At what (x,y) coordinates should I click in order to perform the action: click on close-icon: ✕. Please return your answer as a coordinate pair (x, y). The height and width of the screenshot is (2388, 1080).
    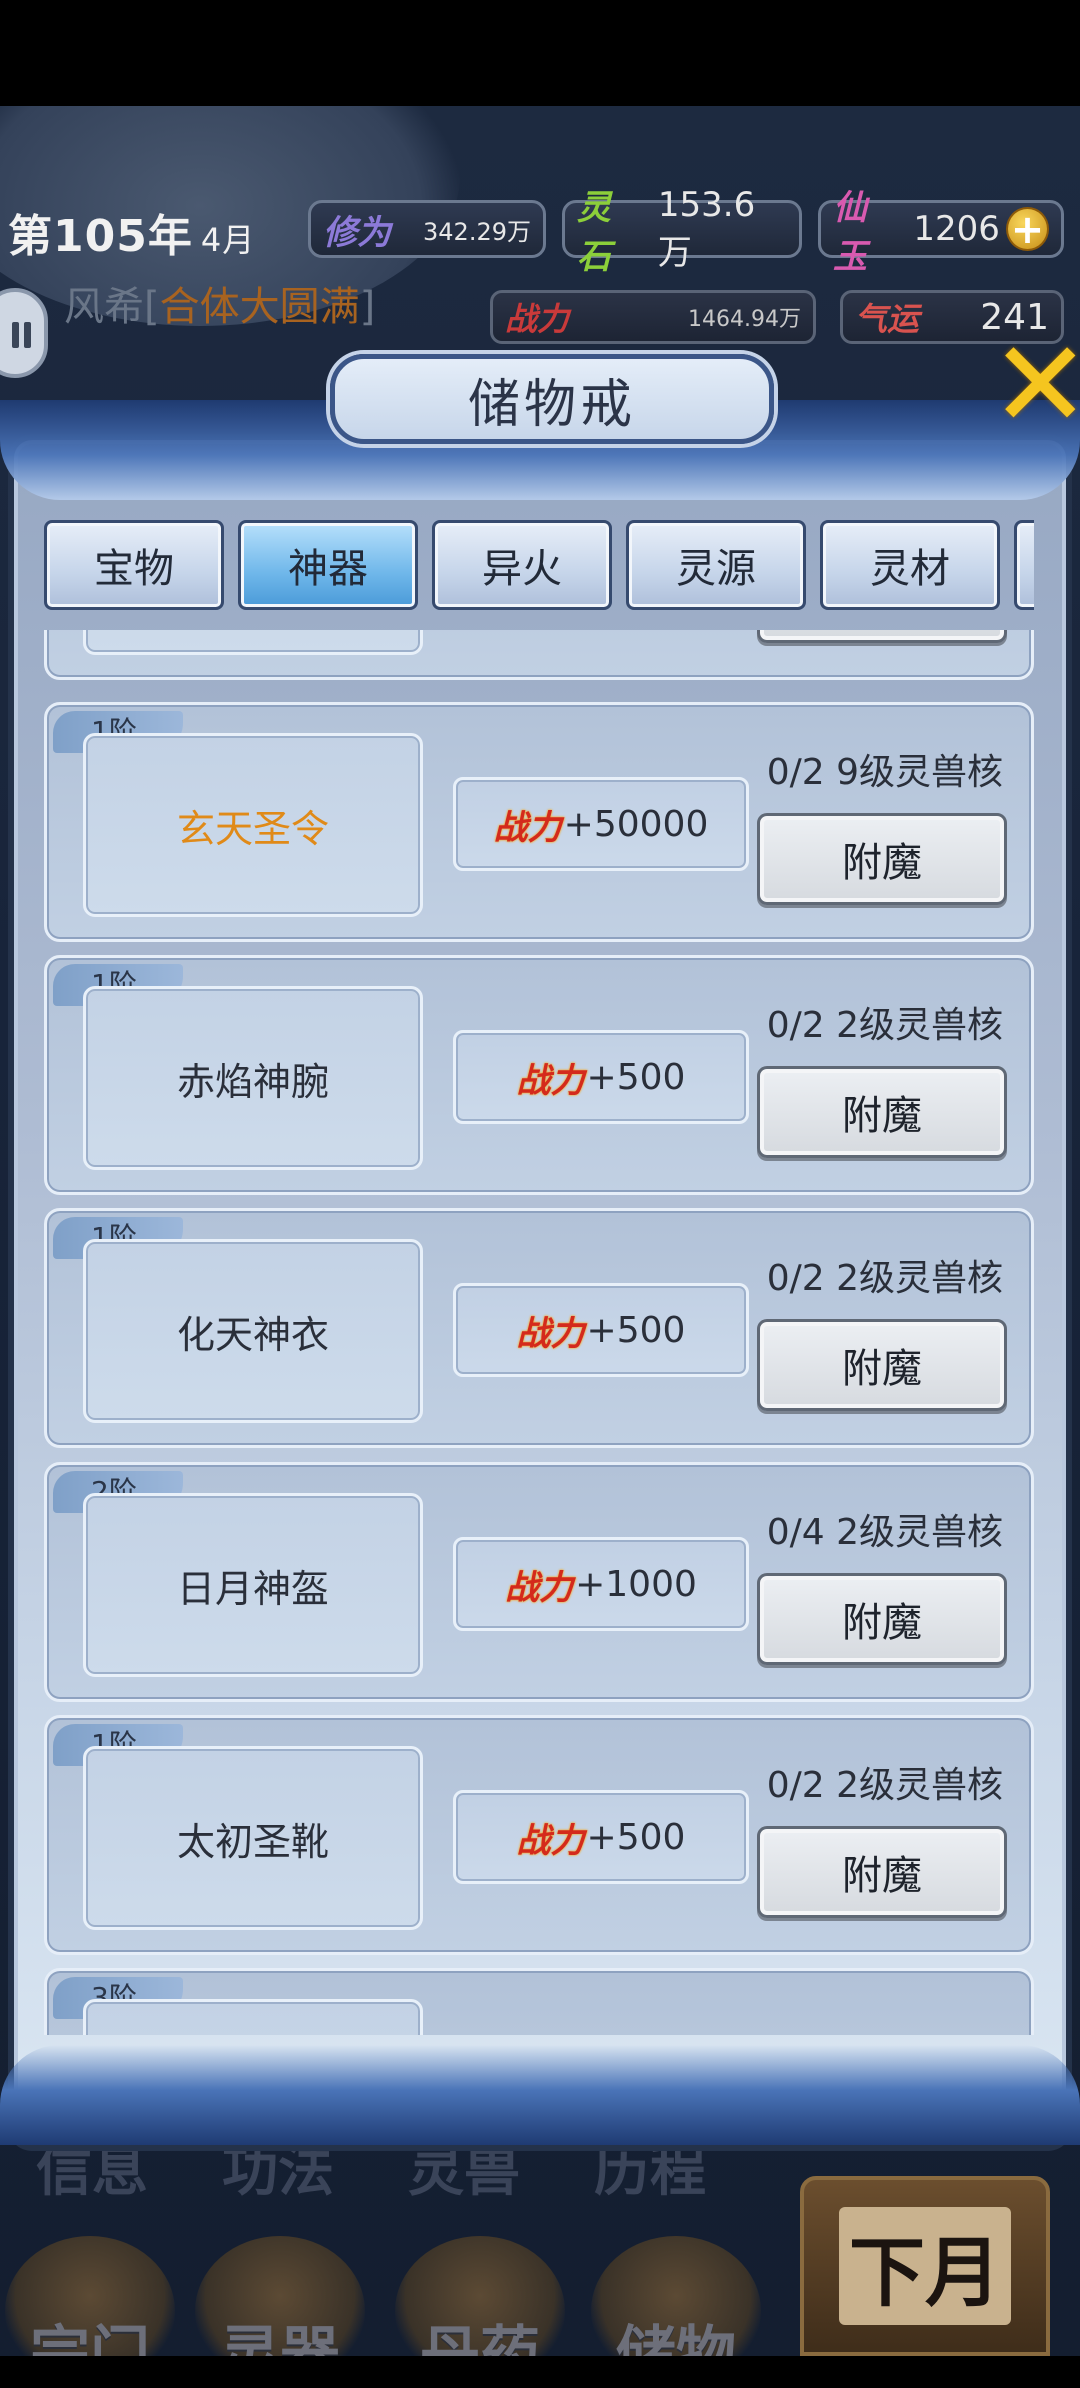
    Looking at the image, I should click on (1035, 386).